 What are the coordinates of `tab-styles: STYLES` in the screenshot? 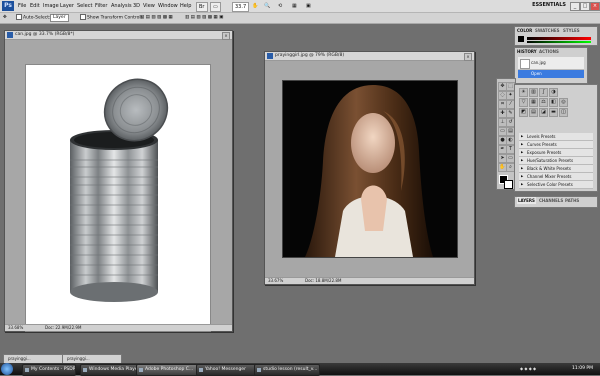 It's located at (571, 30).